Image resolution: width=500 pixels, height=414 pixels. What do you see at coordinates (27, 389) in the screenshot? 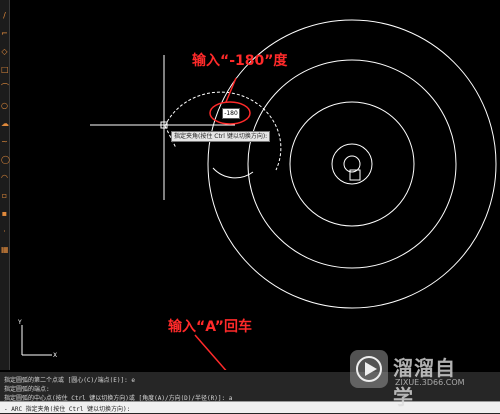
I see `command-history-line: 指定圆弧的端点:` at bounding box center [27, 389].